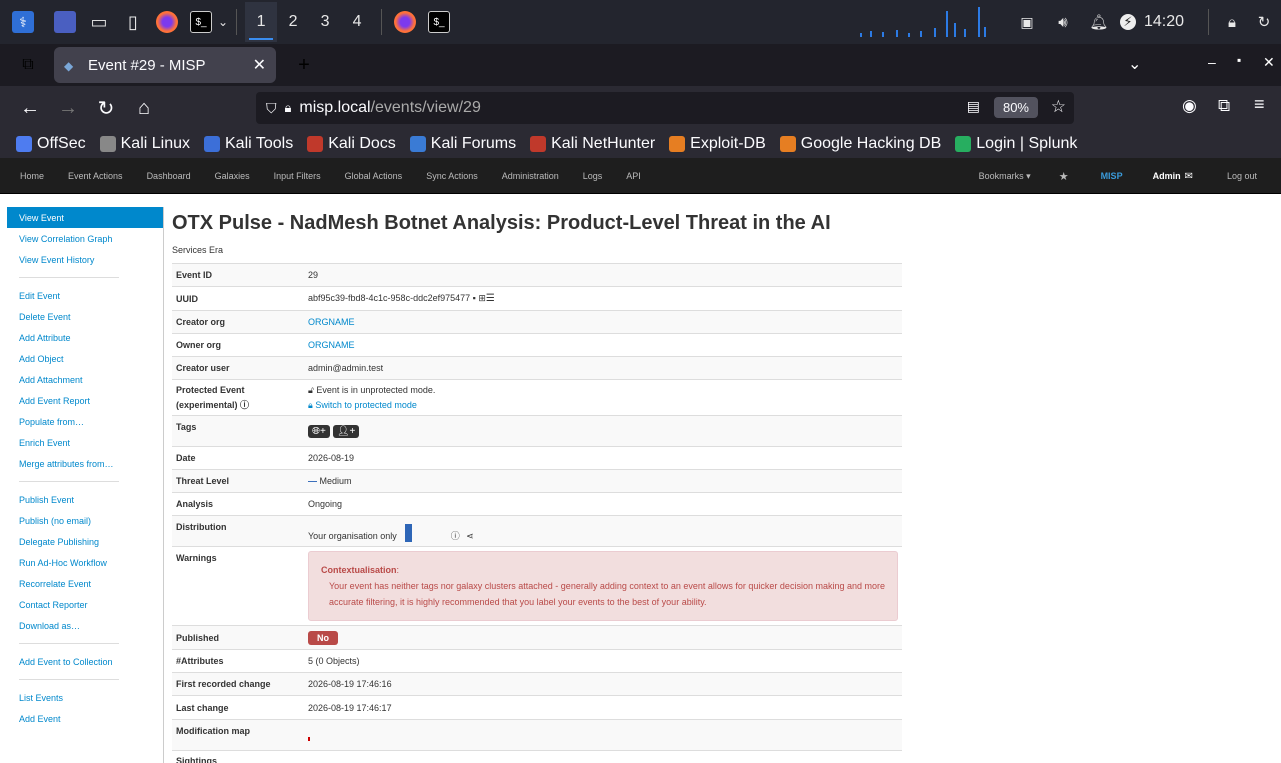 This screenshot has width=1281, height=763. Describe the element at coordinates (85, 259) in the screenshot. I see `sidebar-item-view-event-history: View Event History` at that location.